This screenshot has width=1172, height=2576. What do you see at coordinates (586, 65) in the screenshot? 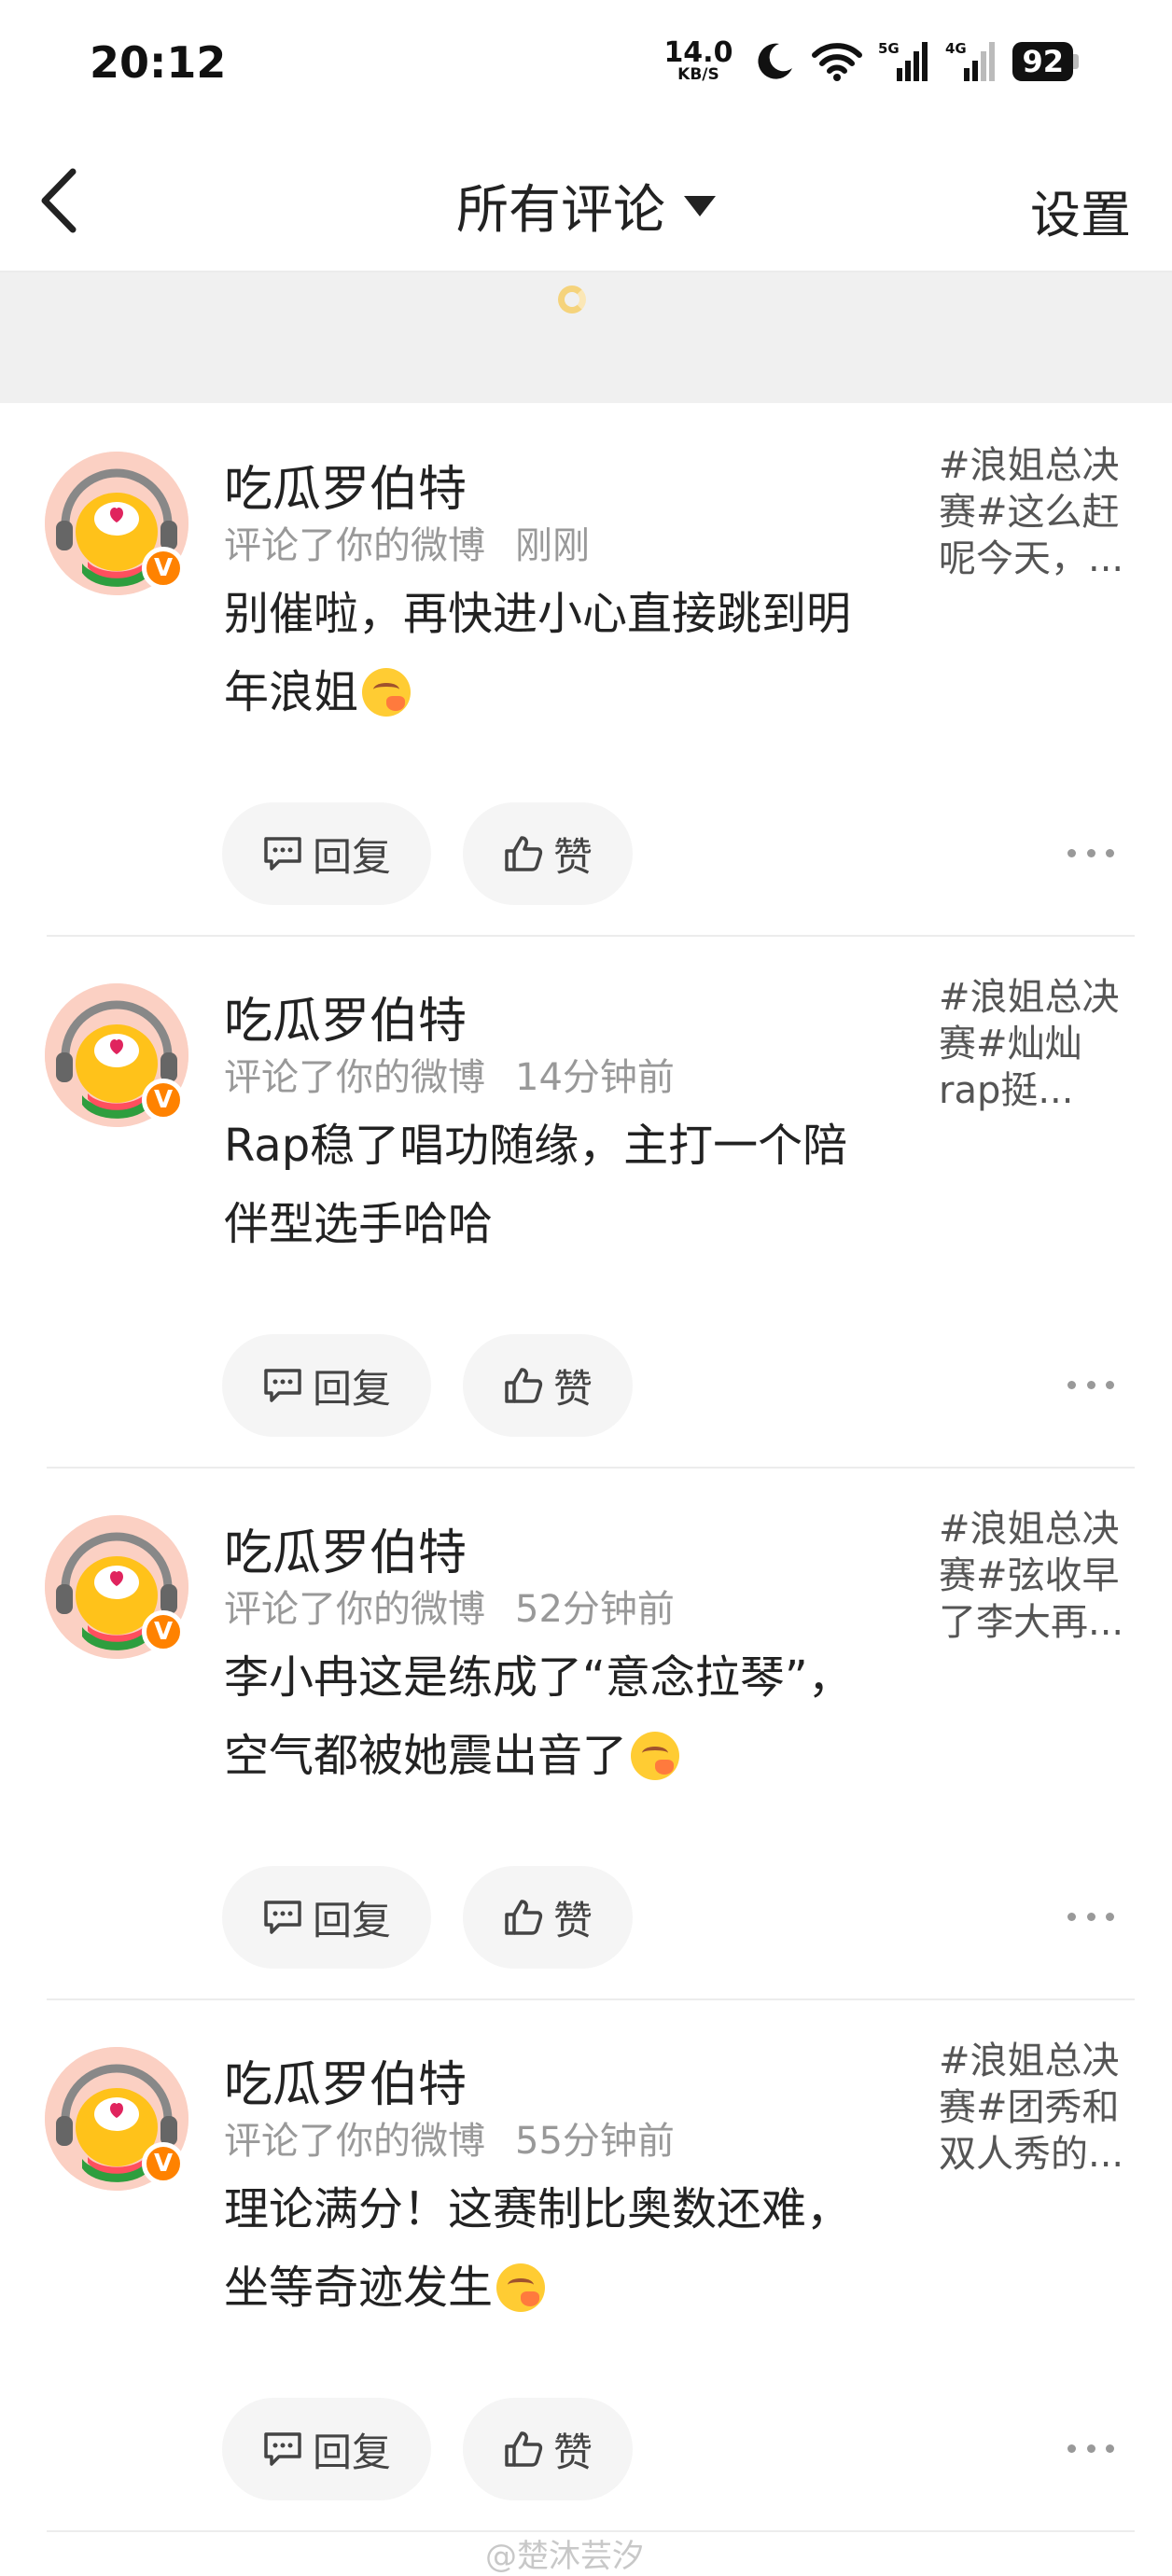
I see `status-bar: 20:12 14.0 KB/S 5G 4G 92` at bounding box center [586, 65].